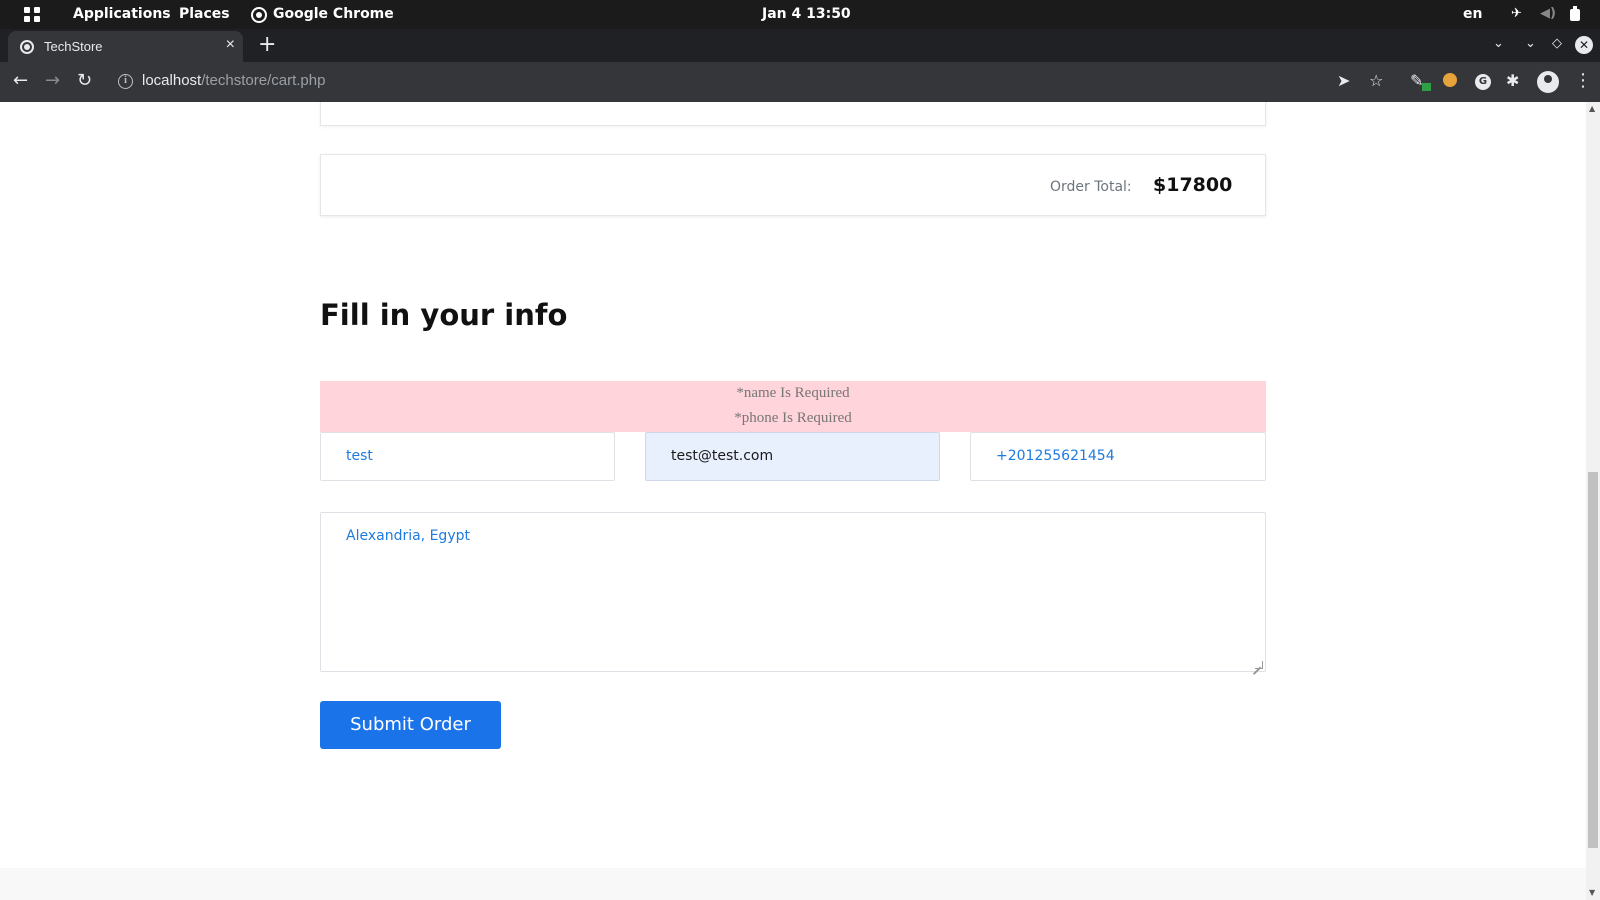  What do you see at coordinates (1557, 43) in the screenshot?
I see `maximize-icon: ◇` at bounding box center [1557, 43].